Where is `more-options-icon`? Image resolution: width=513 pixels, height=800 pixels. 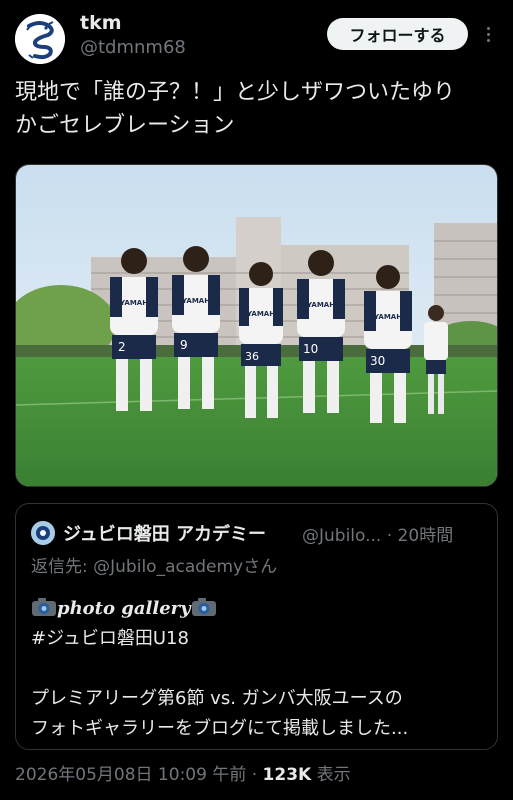 more-options-icon is located at coordinates (488, 34).